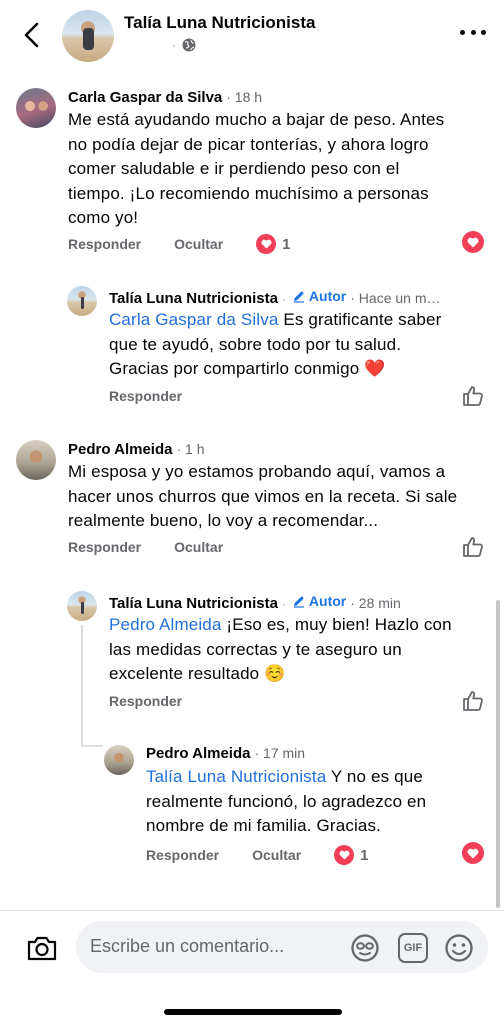 This screenshot has width=504, height=1024. What do you see at coordinates (145, 547) in the screenshot?
I see `comment-actions: Responder Ocultar` at bounding box center [145, 547].